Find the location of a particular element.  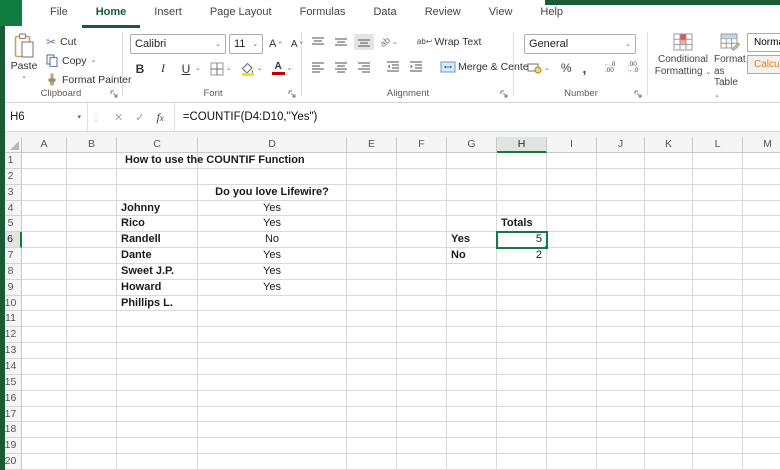

cell-A17 is located at coordinates (44, 414).